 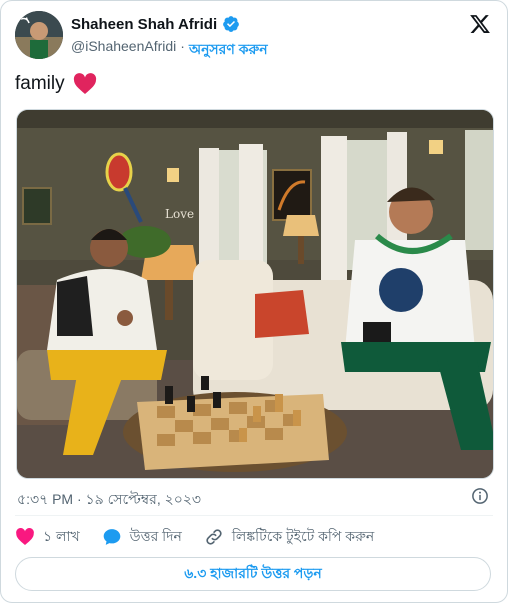 What do you see at coordinates (123, 50) in the screenshot?
I see `author-handle: @iShaheenAfridi` at bounding box center [123, 50].